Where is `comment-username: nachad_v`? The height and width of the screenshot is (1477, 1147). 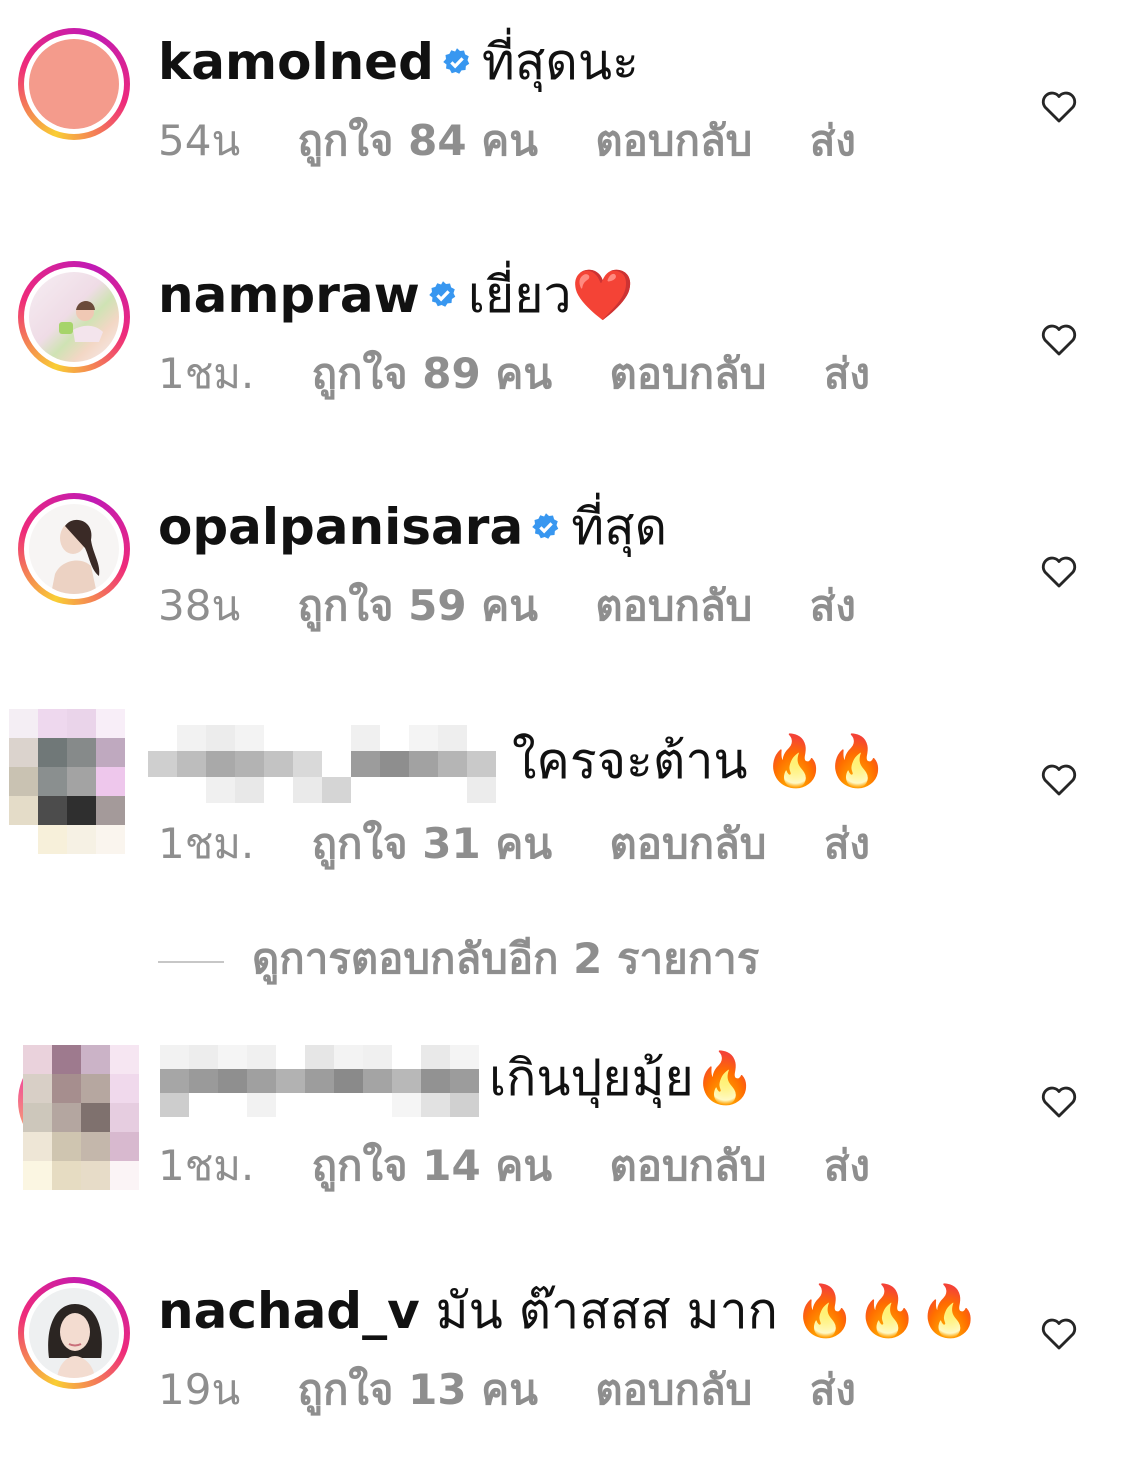
comment-username: nachad_v is located at coordinates (289, 1311).